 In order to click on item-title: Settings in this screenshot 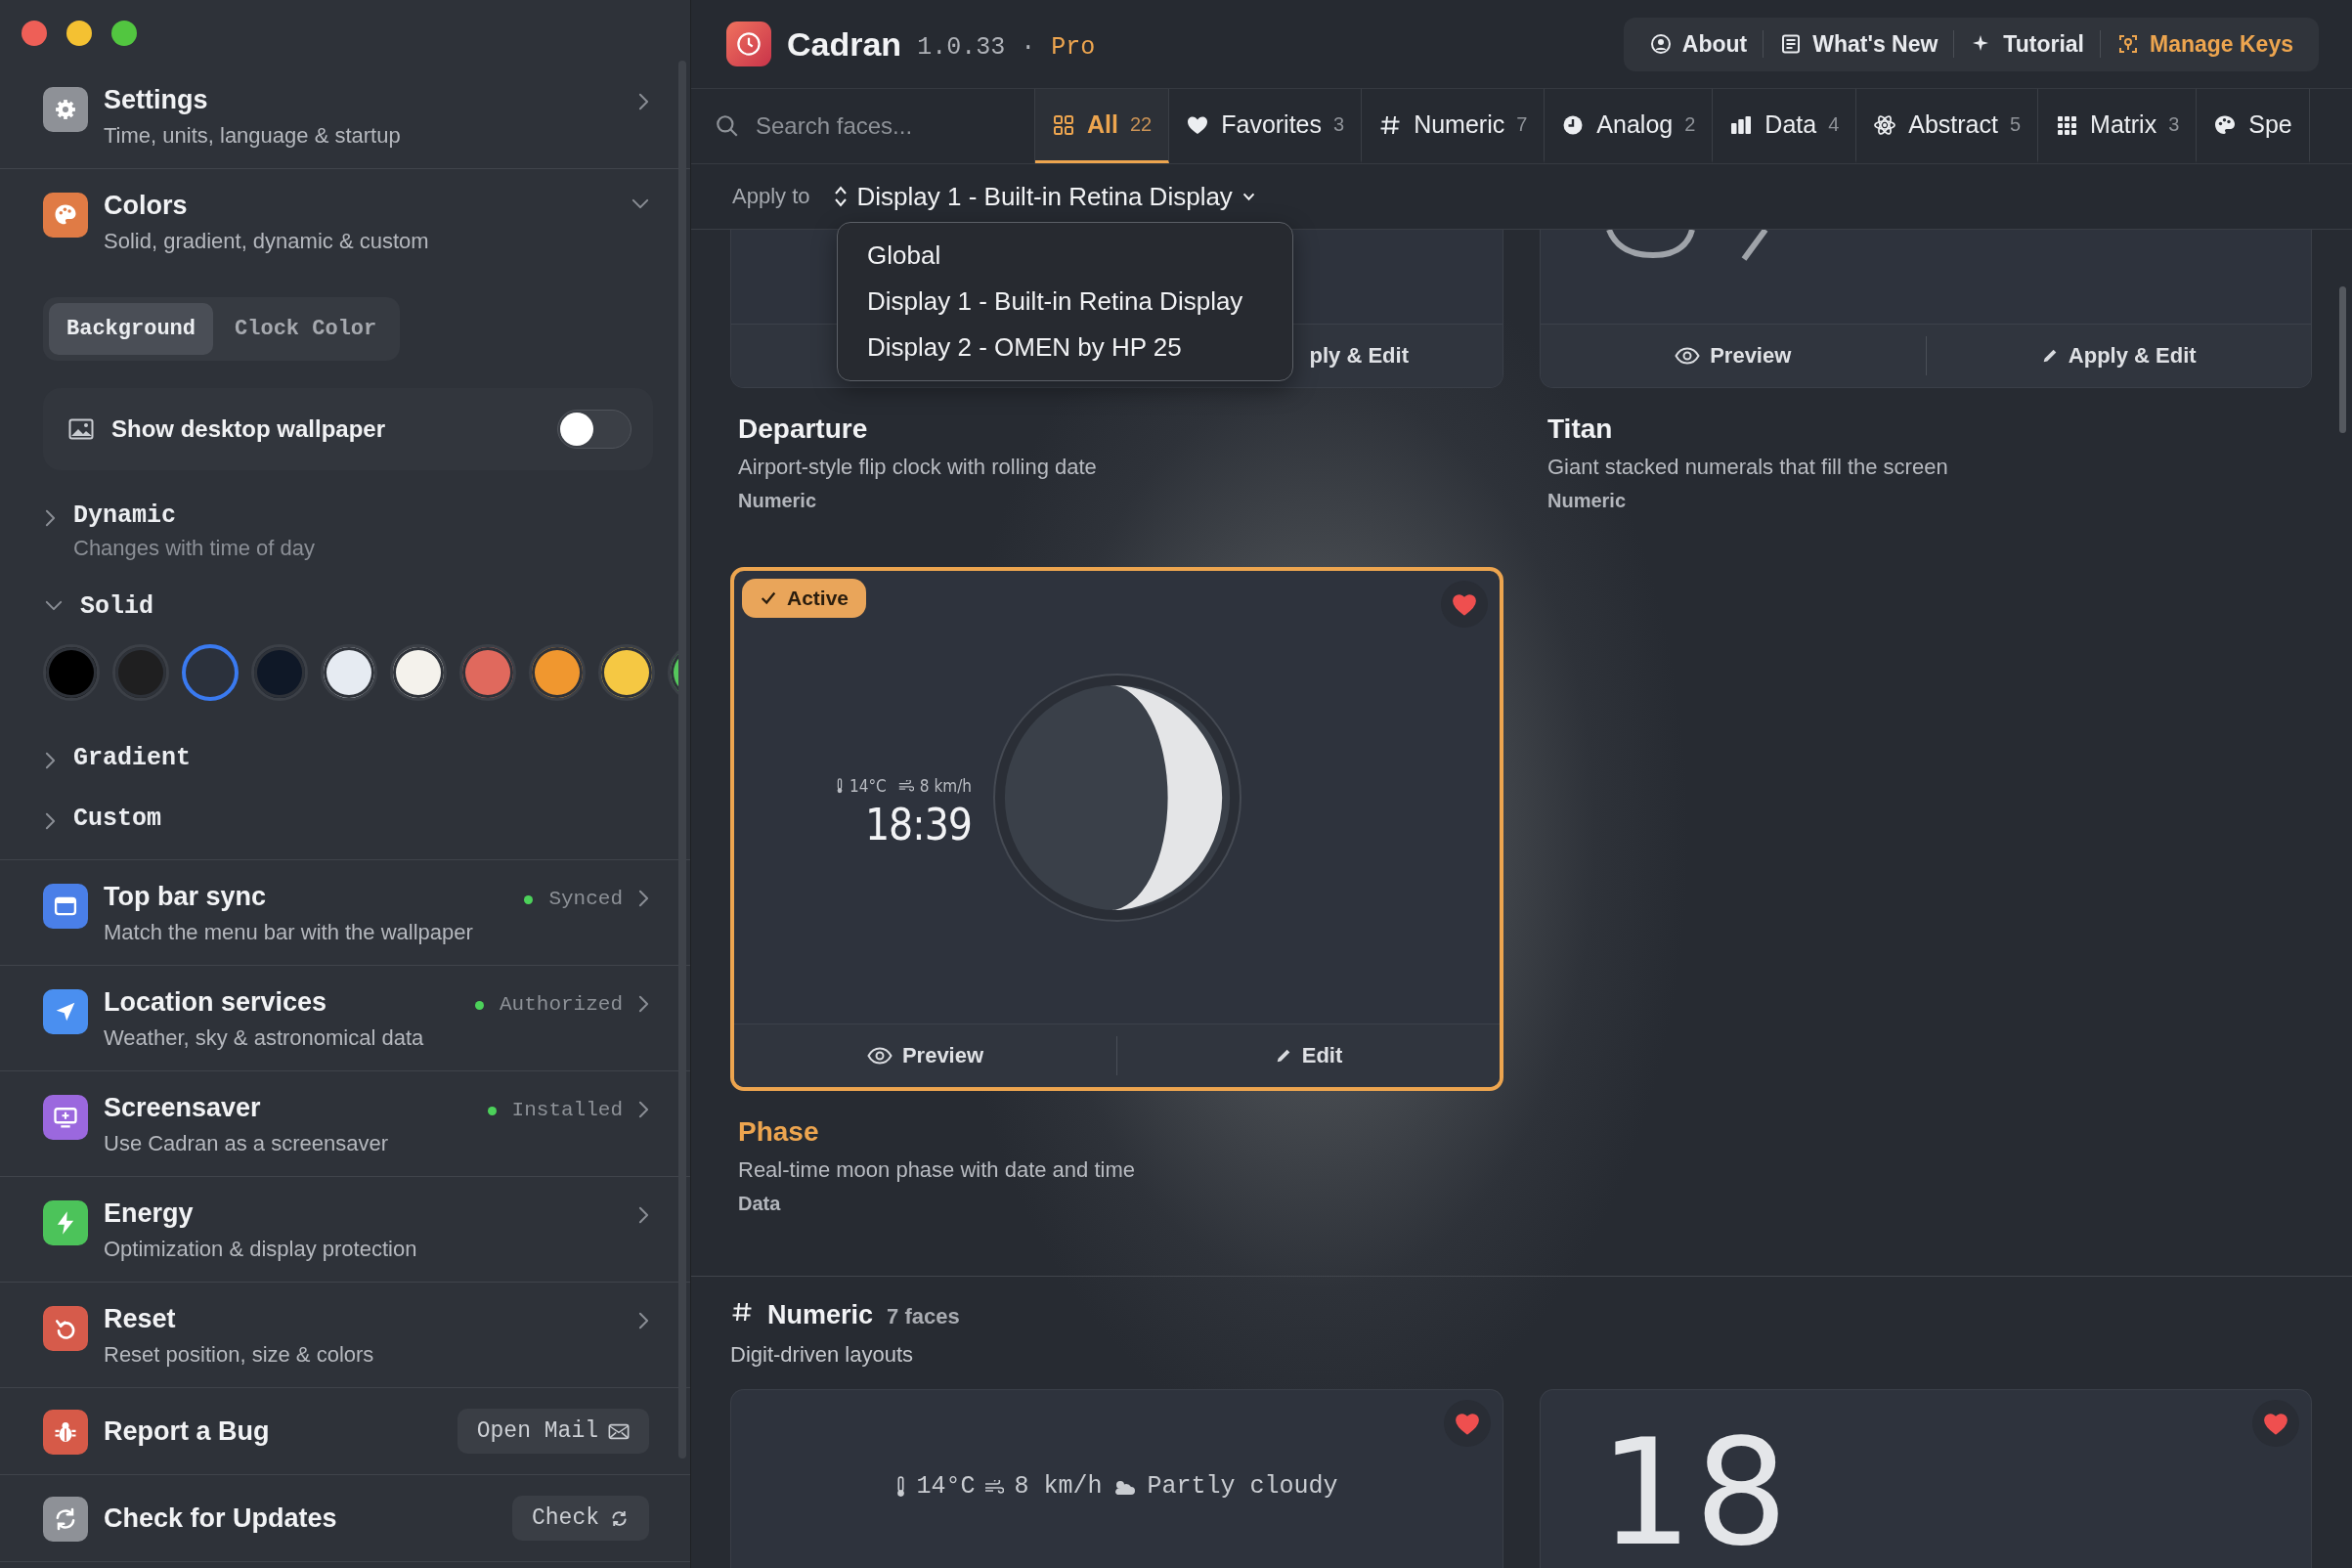, I will do `click(363, 100)`.